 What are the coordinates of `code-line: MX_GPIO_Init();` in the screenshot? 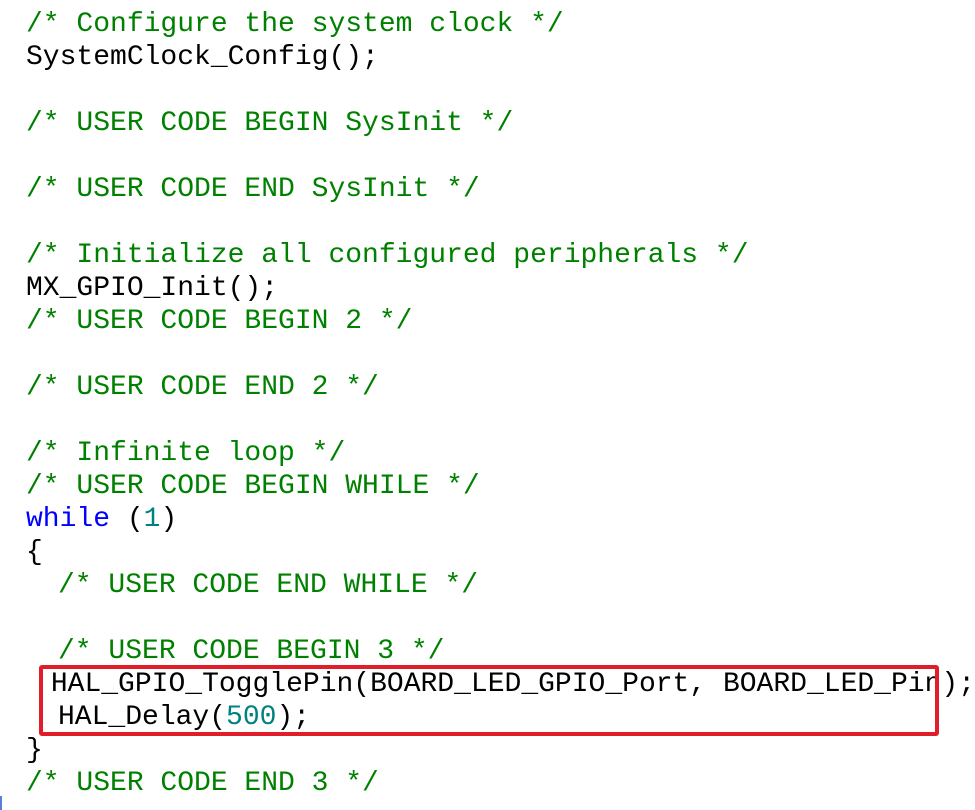 It's located at (500, 288).